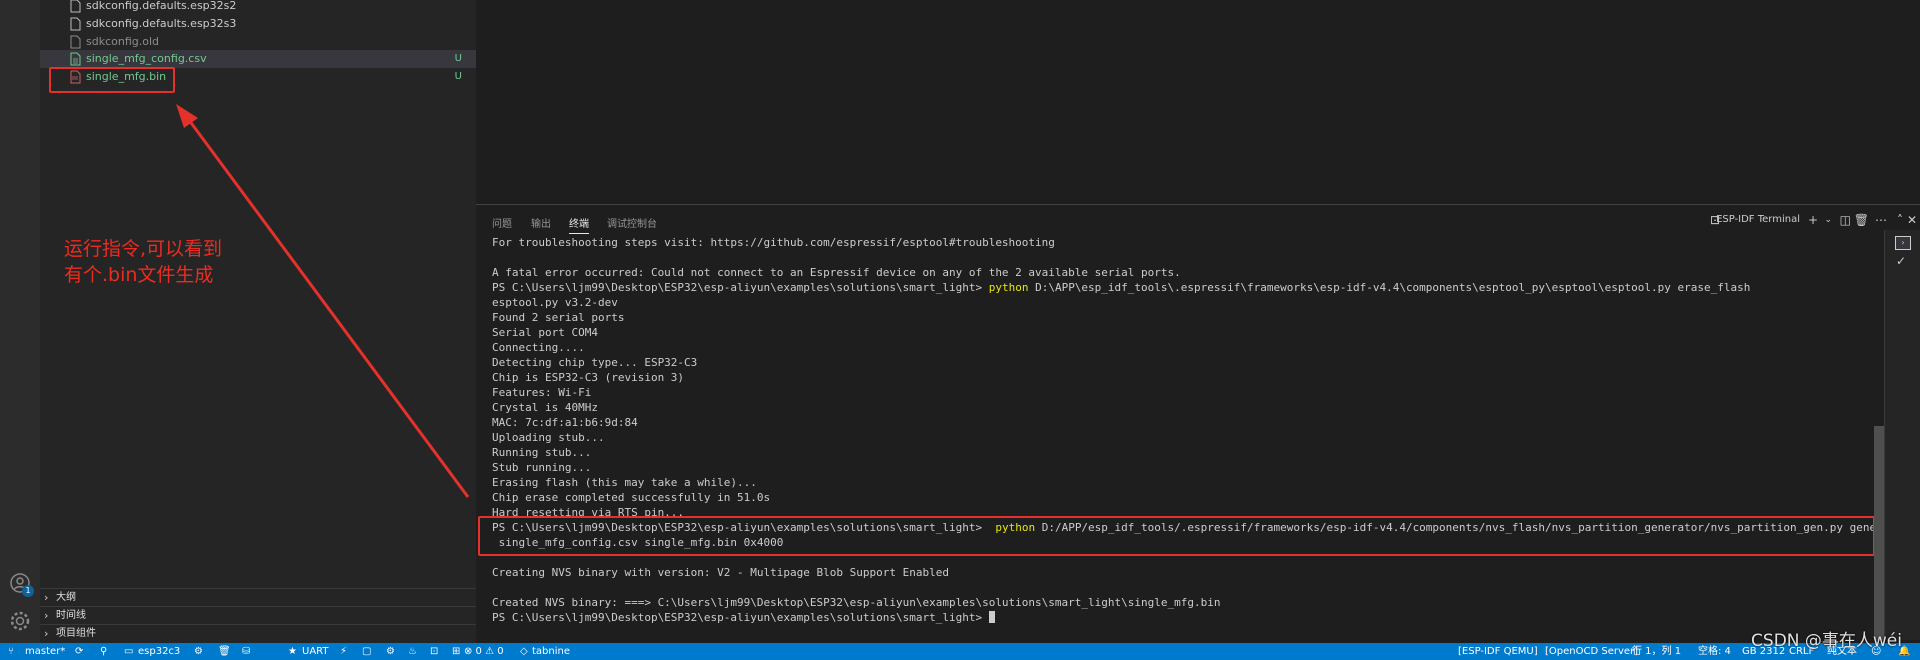  What do you see at coordinates (1189, 362) in the screenshot?
I see `terminal-line: Detecting chip type... ESP32-C3` at bounding box center [1189, 362].